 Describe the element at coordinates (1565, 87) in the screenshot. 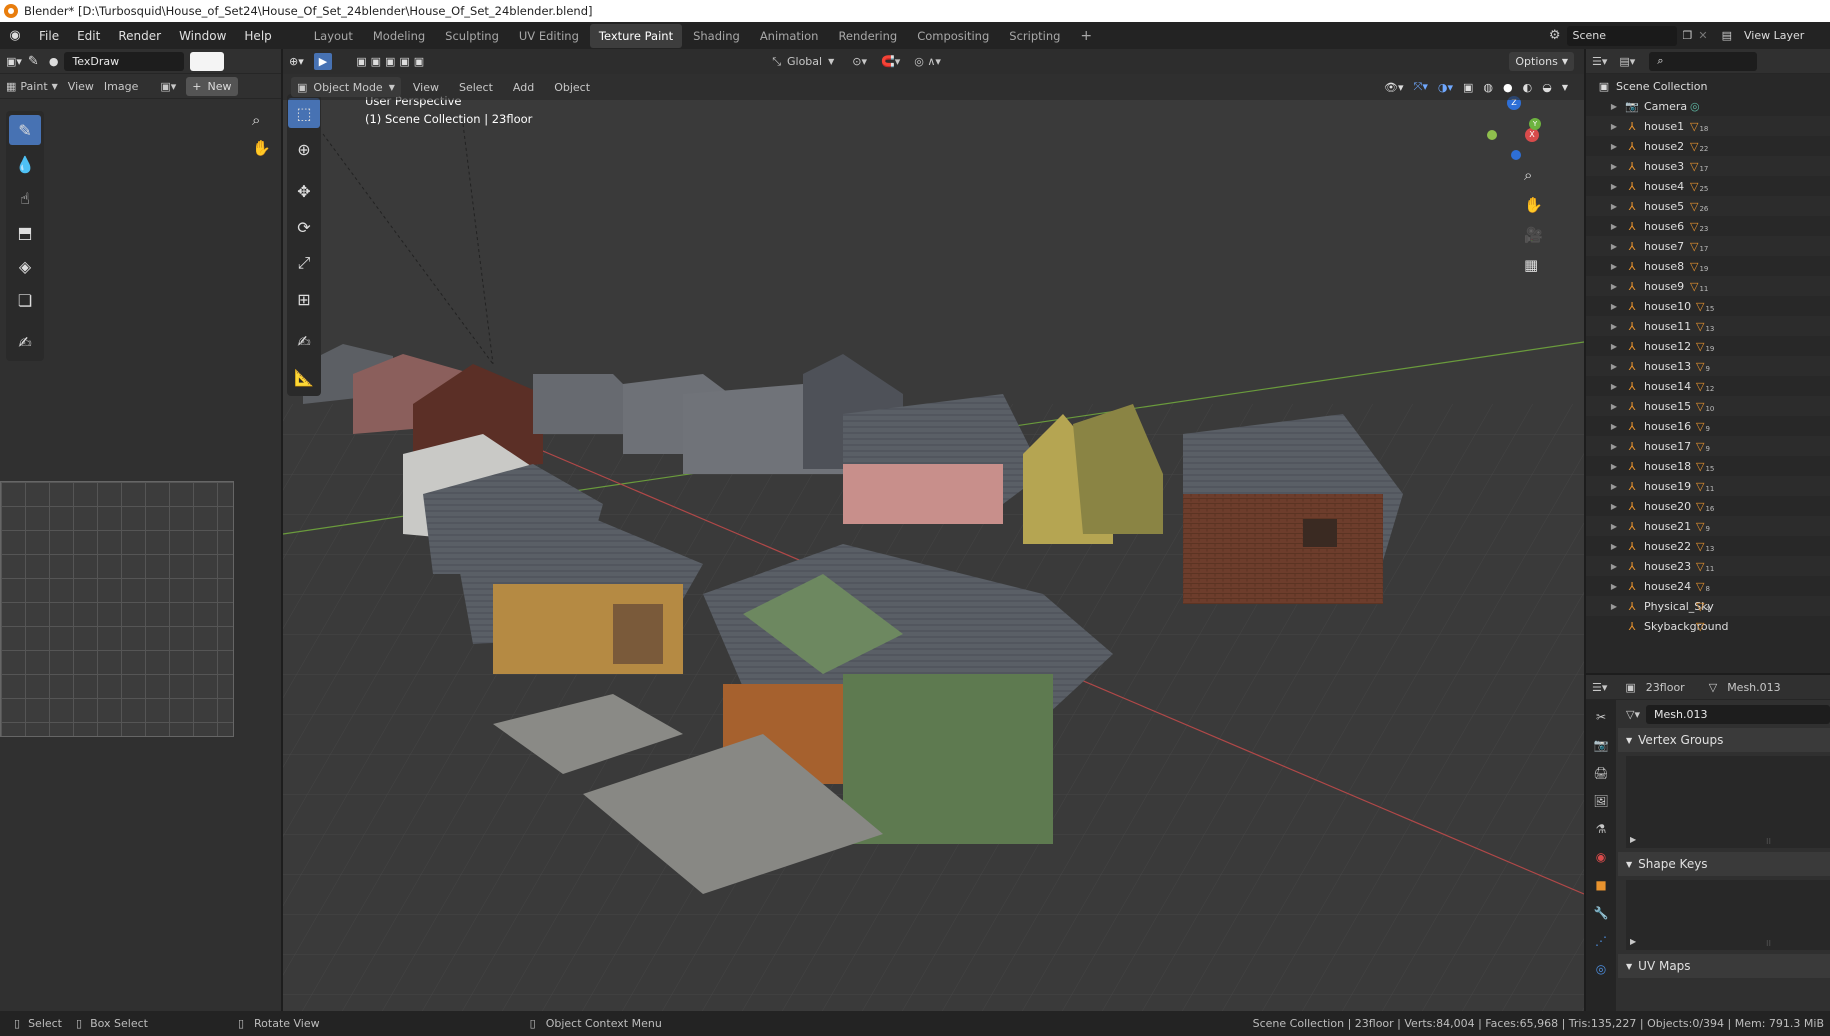

I see `shading-options-icon: ▼` at that location.